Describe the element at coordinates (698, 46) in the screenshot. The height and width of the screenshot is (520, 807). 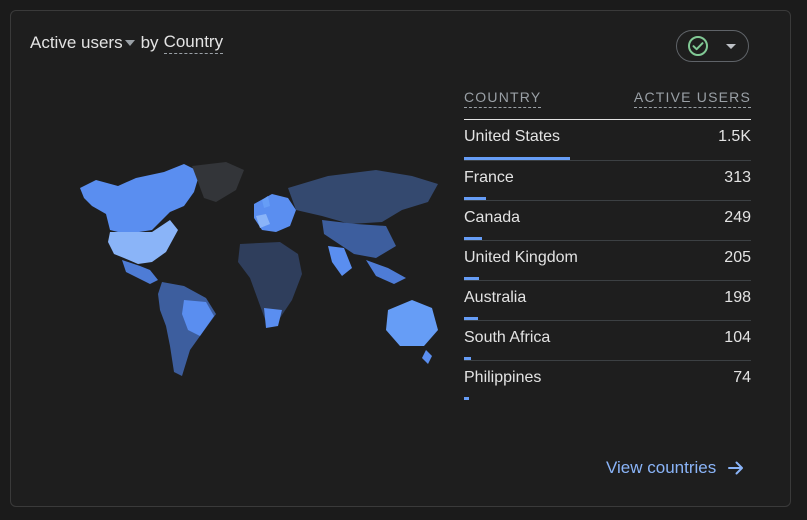
I see `check-circle-icon` at that location.